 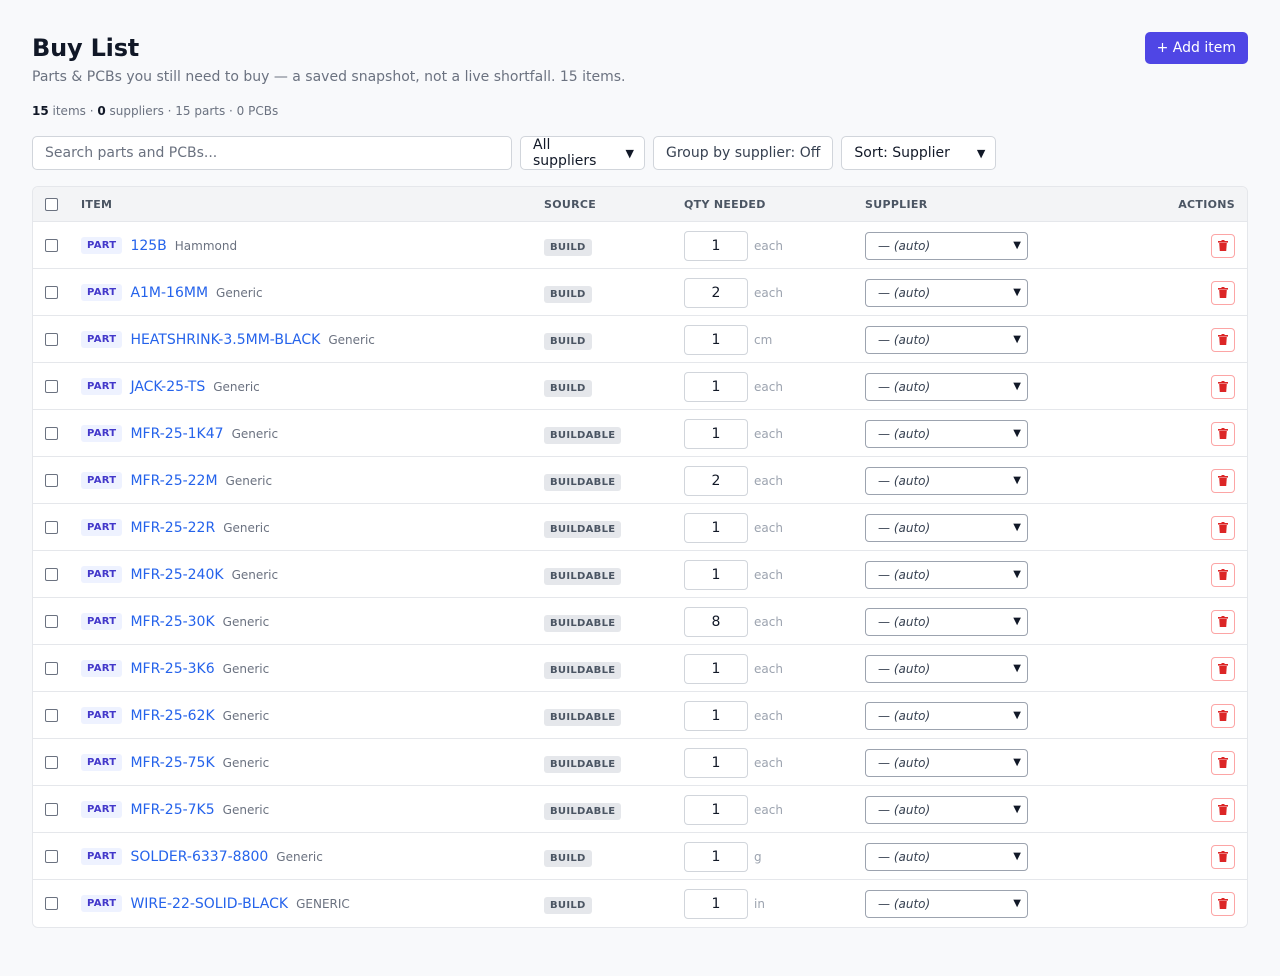 What do you see at coordinates (725, 204) in the screenshot?
I see `column-header-qty: QTY NEEDED` at bounding box center [725, 204].